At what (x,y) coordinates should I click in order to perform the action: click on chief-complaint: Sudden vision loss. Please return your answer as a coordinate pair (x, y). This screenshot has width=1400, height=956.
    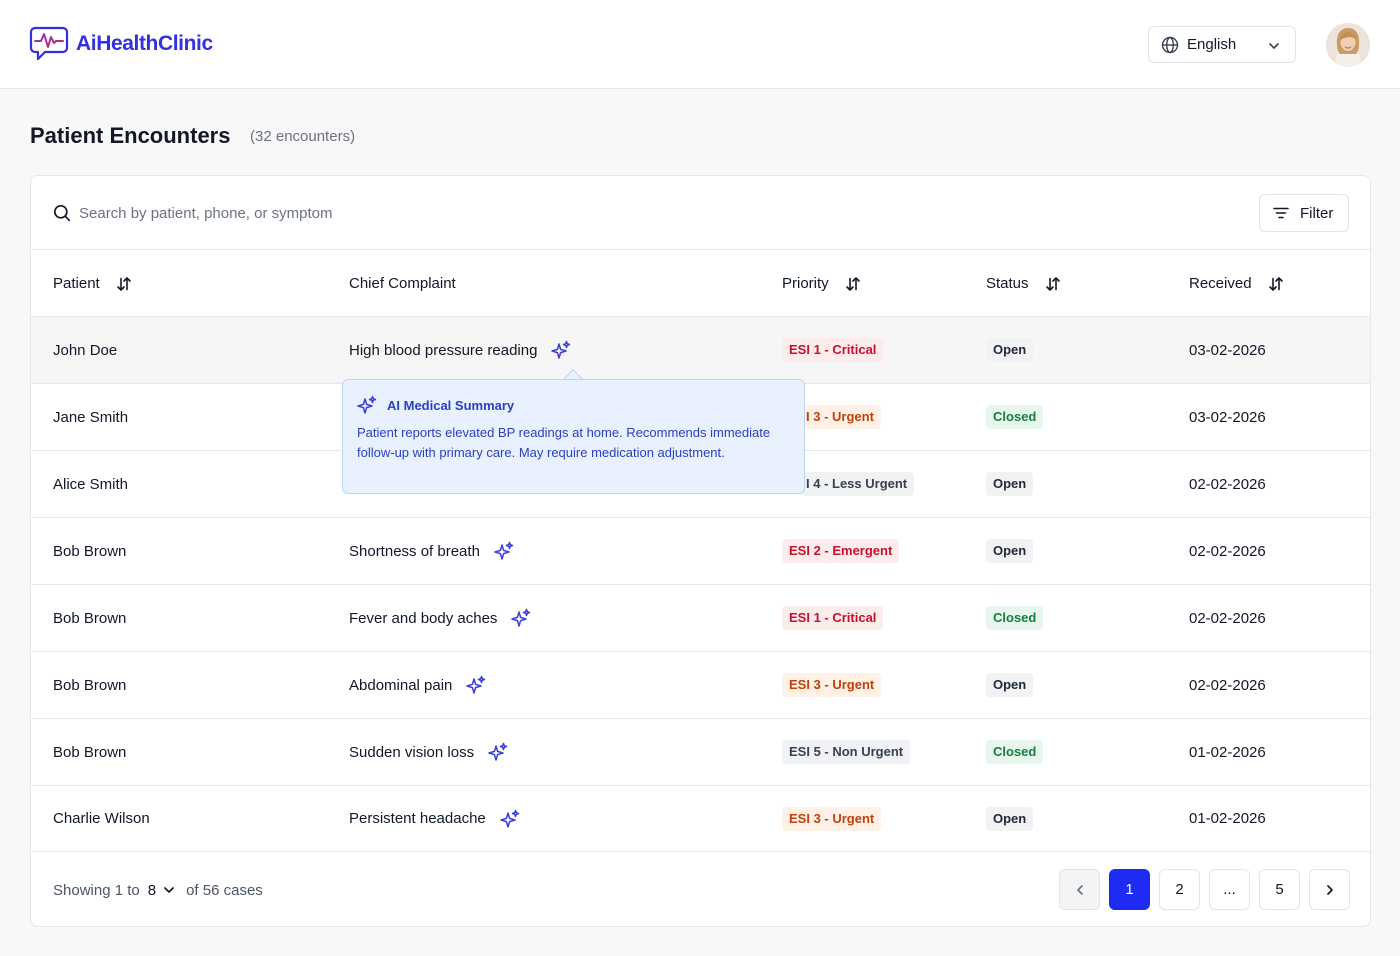
    Looking at the image, I should click on (428, 752).